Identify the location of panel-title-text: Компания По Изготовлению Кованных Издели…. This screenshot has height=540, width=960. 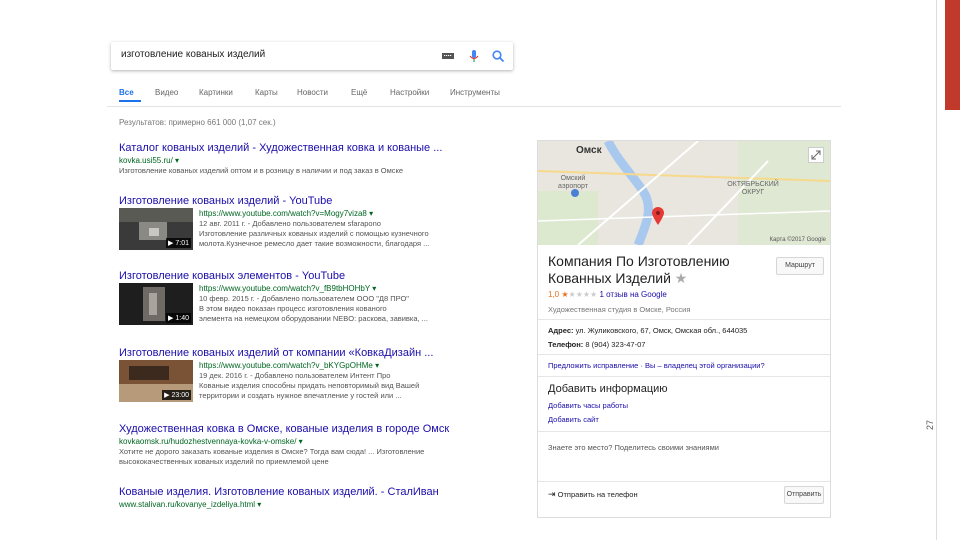
(639, 269).